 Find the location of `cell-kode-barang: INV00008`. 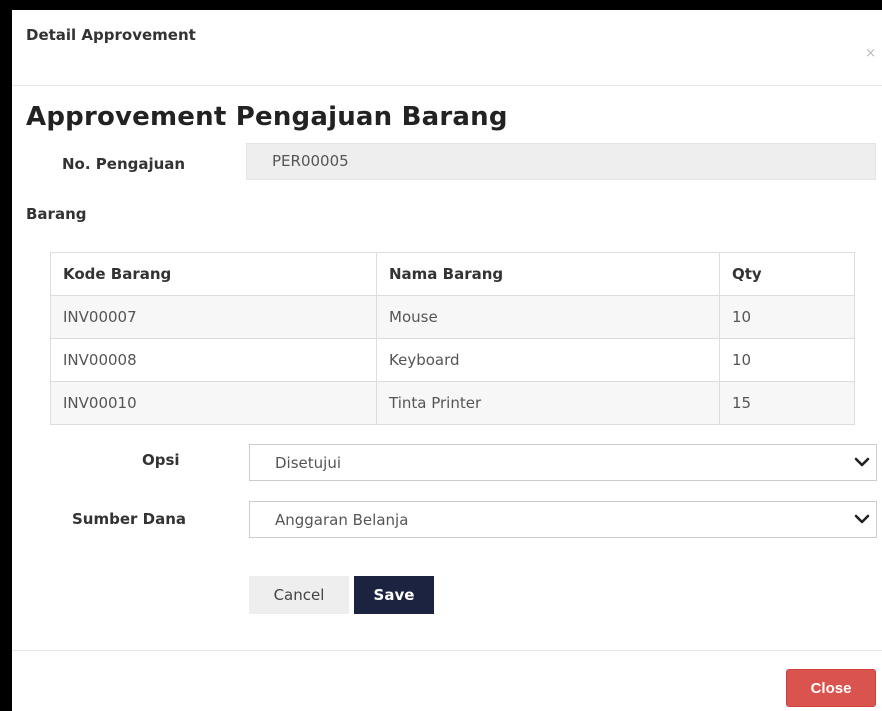

cell-kode-barang: INV00008 is located at coordinates (213, 360).